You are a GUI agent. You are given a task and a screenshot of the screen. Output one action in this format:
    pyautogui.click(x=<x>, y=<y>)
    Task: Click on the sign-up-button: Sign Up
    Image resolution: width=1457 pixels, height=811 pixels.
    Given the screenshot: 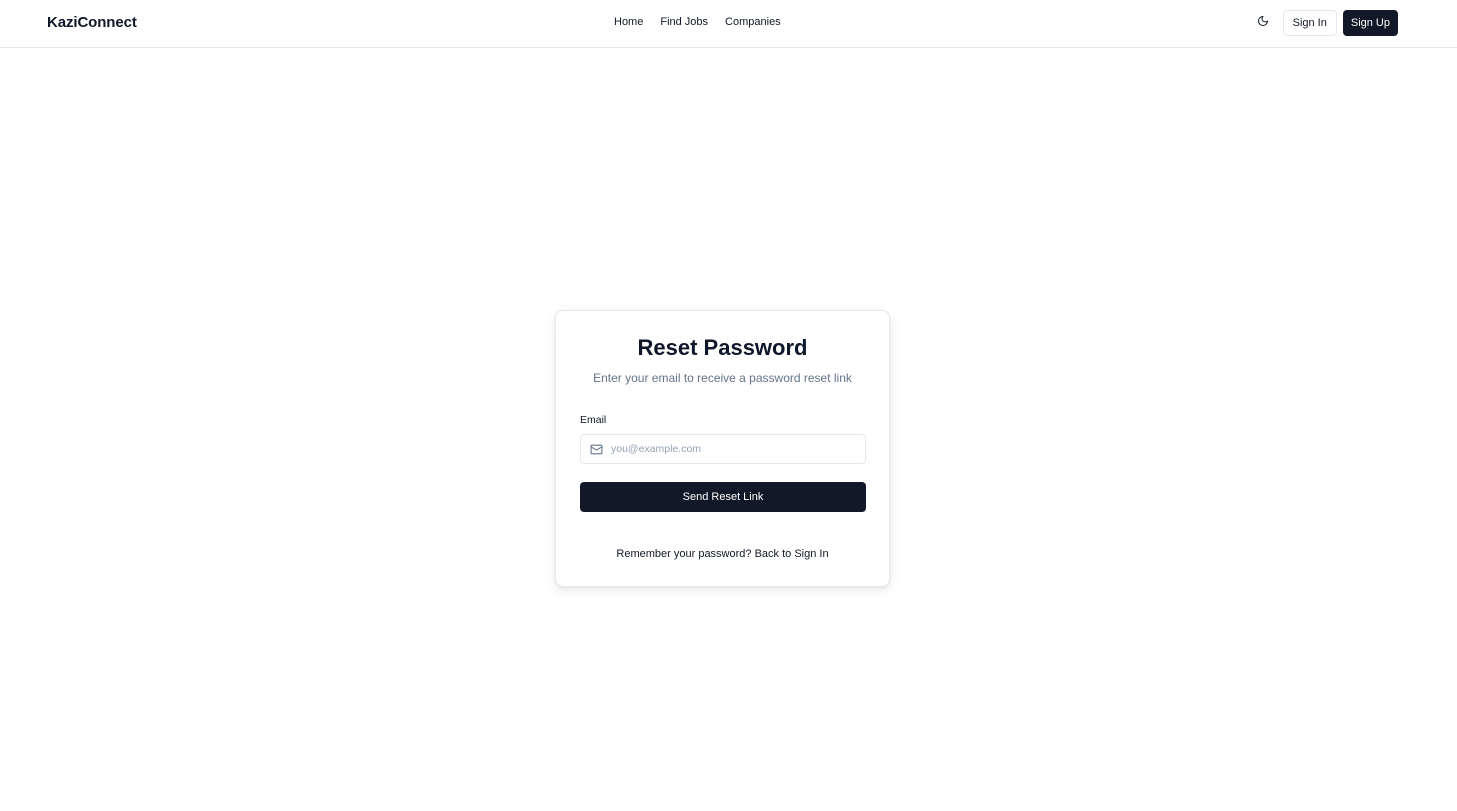 What is the action you would take?
    pyautogui.click(x=1370, y=23)
    